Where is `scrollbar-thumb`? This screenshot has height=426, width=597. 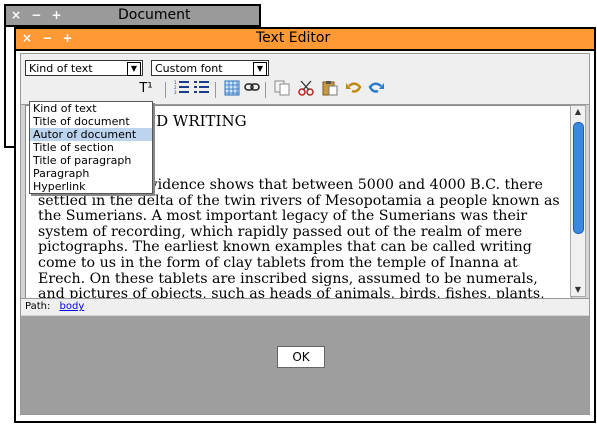 scrollbar-thumb is located at coordinates (578, 178).